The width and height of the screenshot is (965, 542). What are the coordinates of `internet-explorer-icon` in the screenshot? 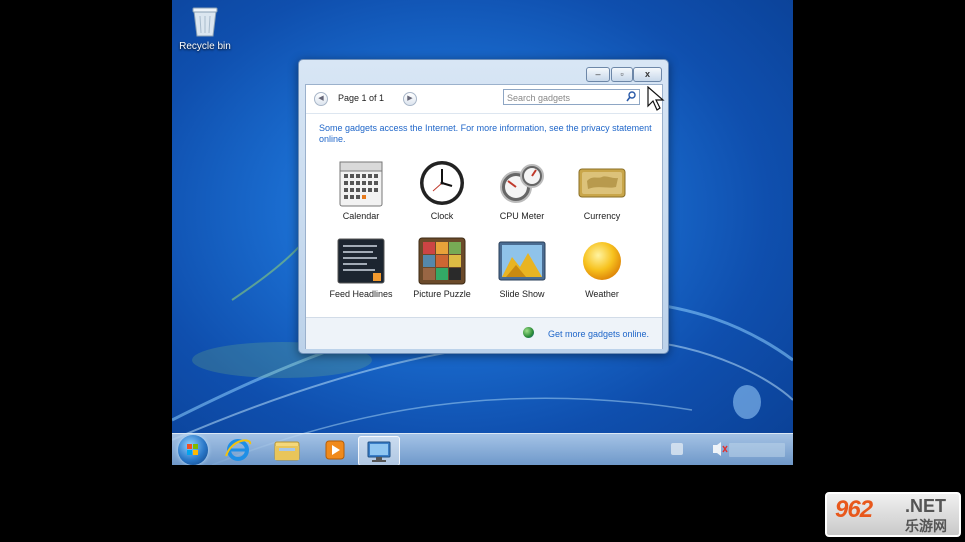 It's located at (238, 450).